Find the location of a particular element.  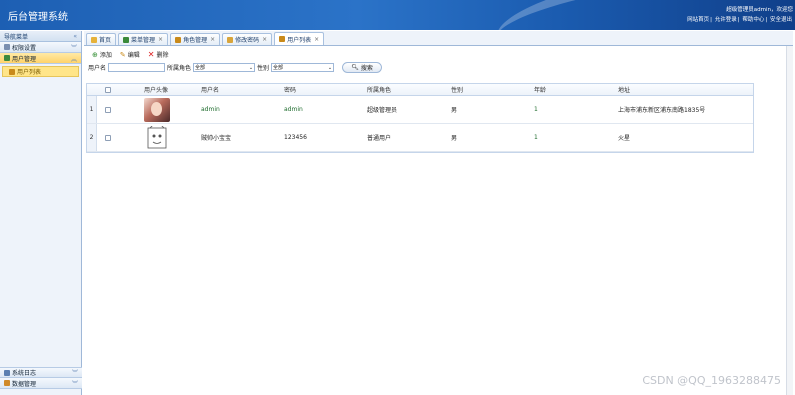

username-filter-label: 用户名 is located at coordinates (97, 68).